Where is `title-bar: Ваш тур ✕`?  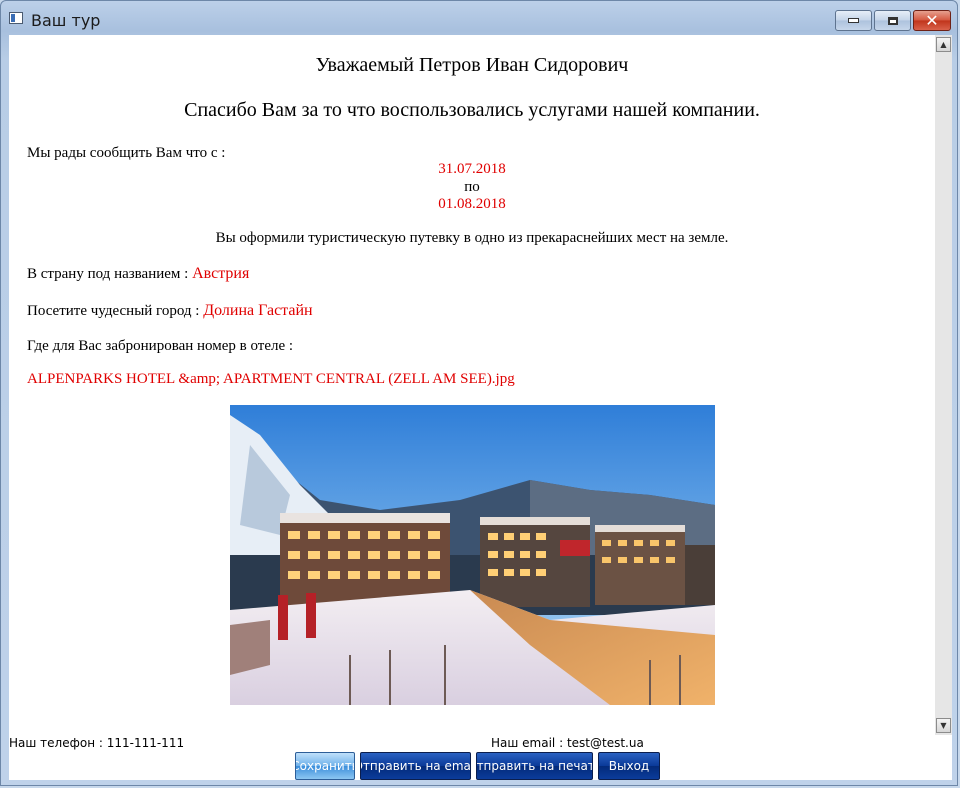
title-bar: Ваш тур ✕ is located at coordinates (479, 18).